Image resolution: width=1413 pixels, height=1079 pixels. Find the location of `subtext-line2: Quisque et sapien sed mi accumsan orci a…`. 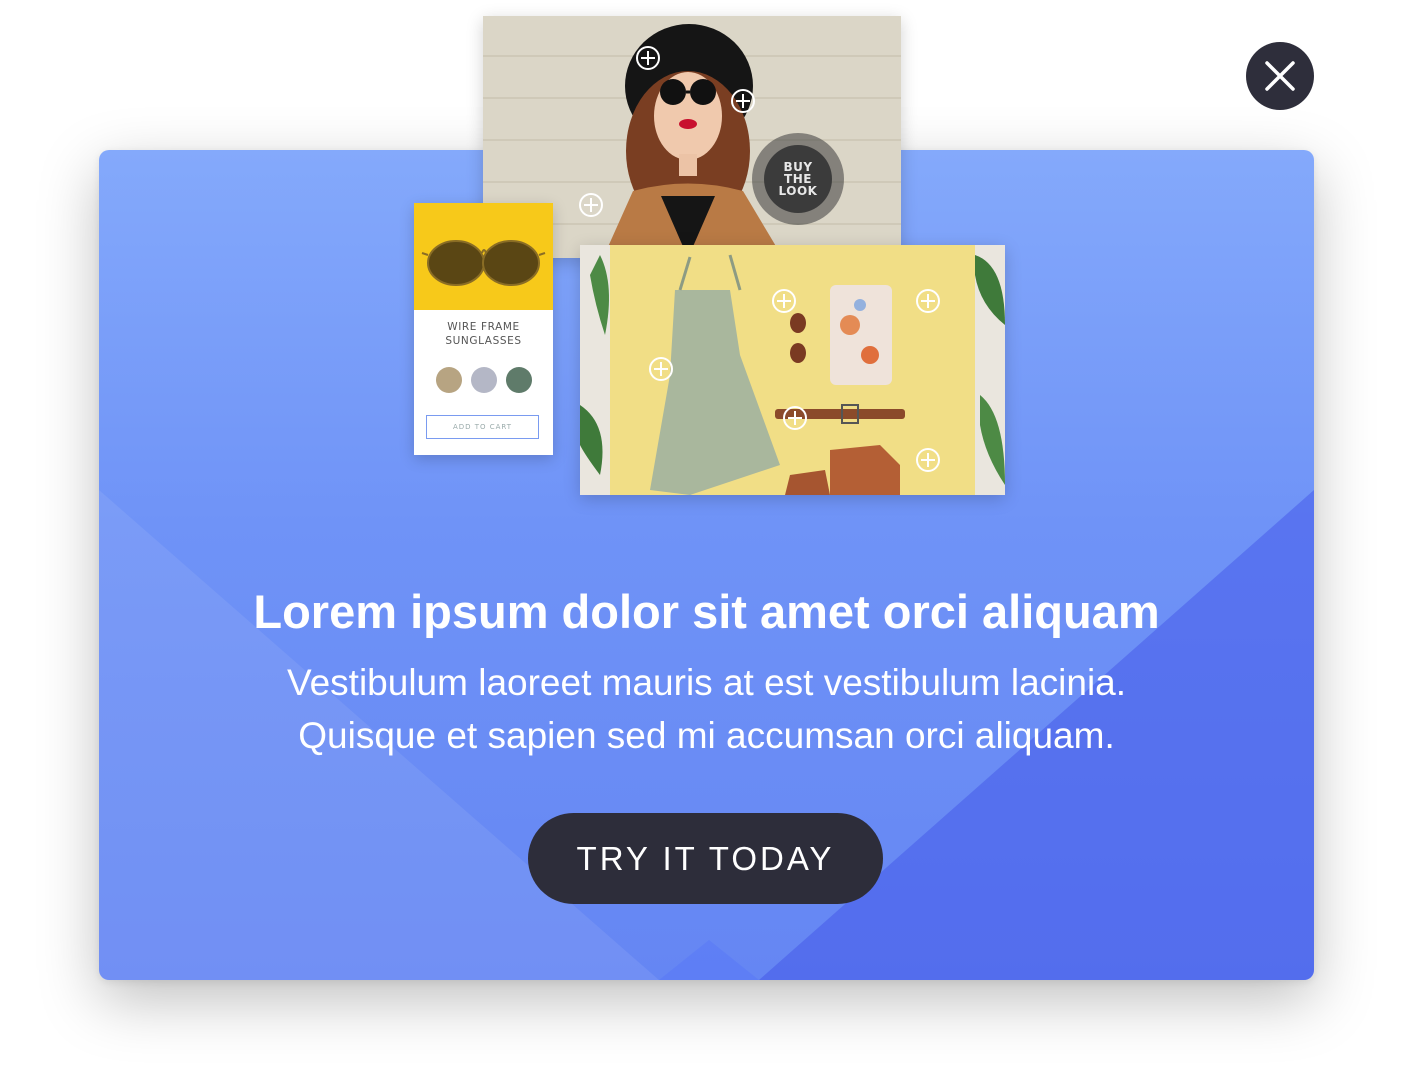

subtext-line2: Quisque et sapien sed mi accumsan orci a… is located at coordinates (706, 735).